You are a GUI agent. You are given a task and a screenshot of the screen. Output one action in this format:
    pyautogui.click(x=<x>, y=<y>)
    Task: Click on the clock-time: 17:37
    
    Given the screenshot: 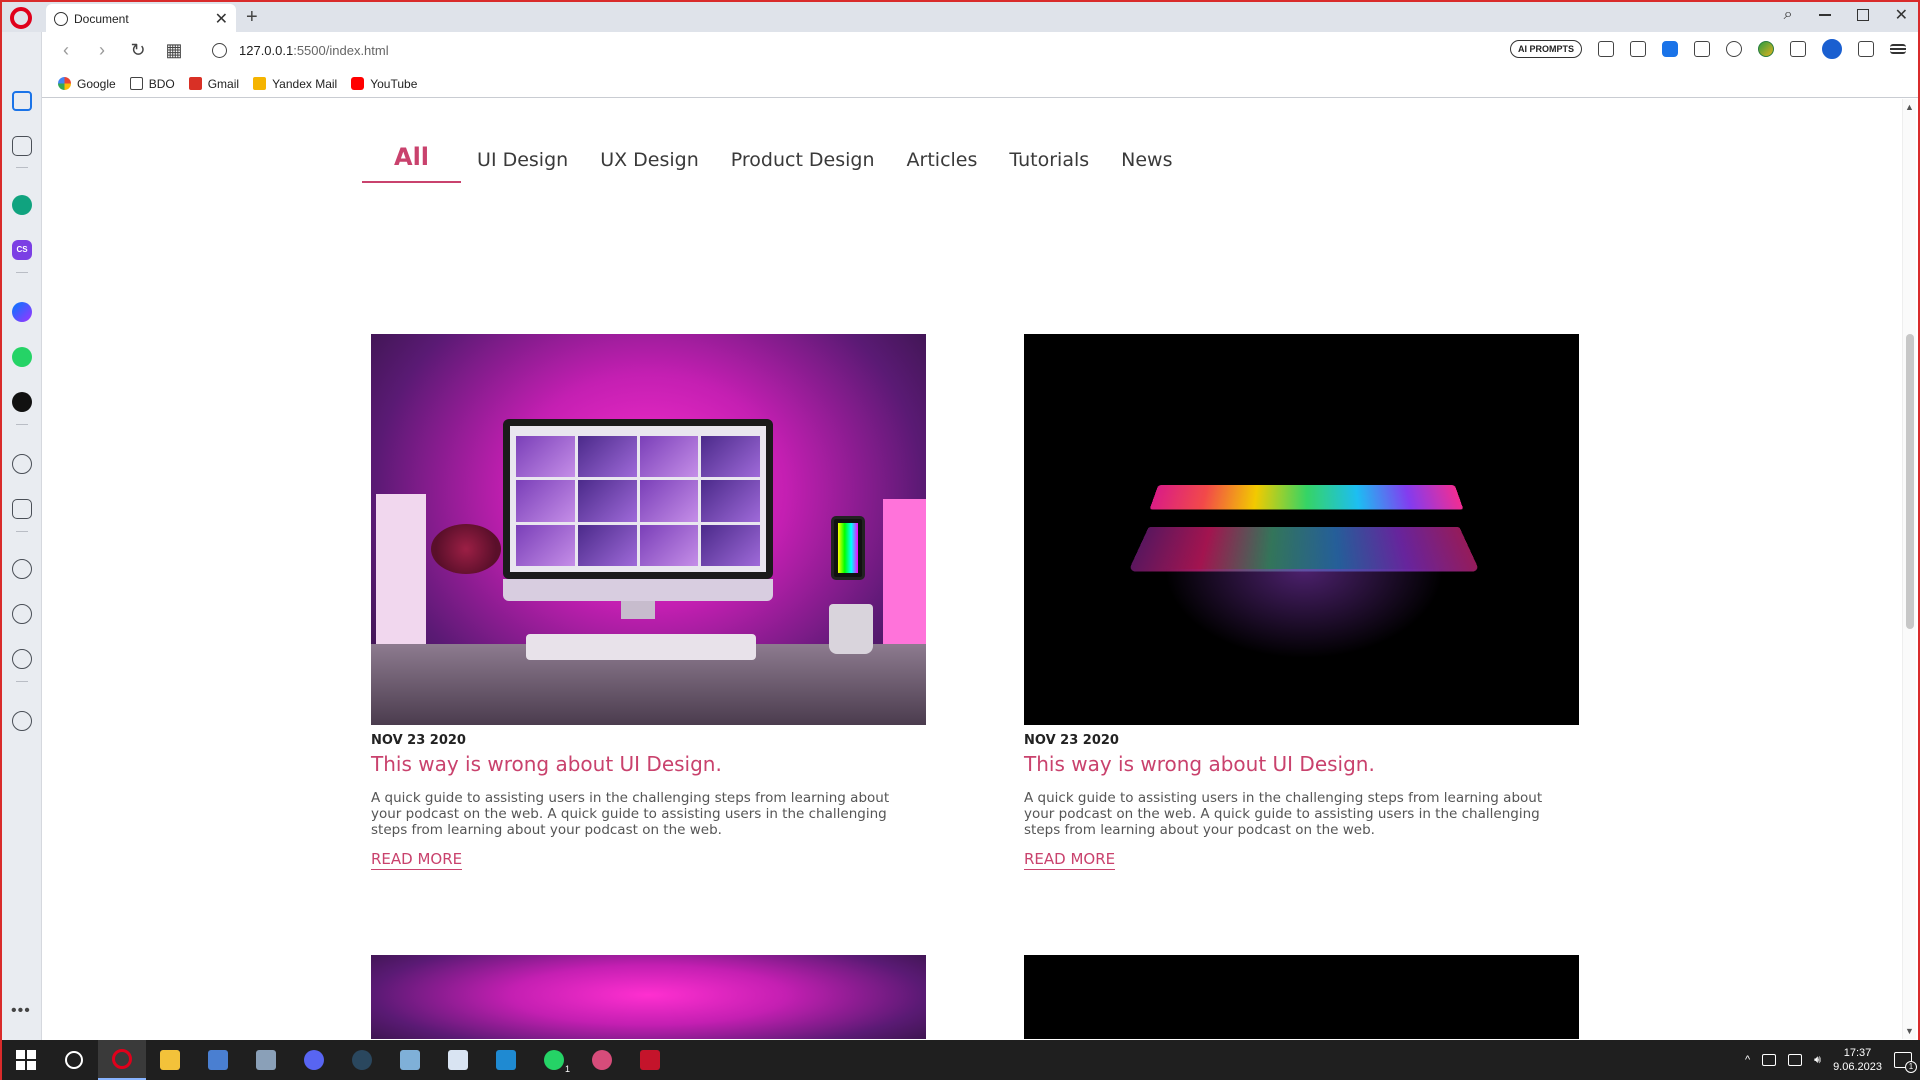 What is the action you would take?
    pyautogui.click(x=1857, y=1053)
    